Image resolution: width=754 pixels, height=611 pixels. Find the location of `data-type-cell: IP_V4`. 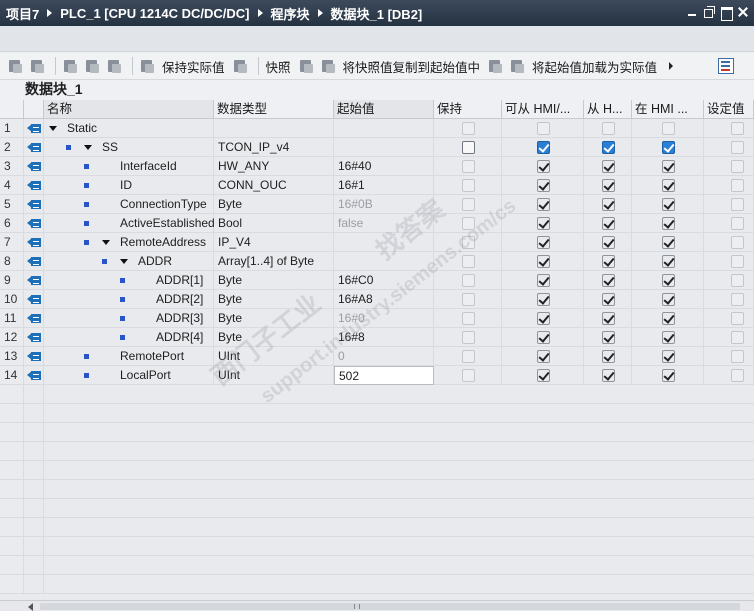

data-type-cell: IP_V4 is located at coordinates (274, 242).